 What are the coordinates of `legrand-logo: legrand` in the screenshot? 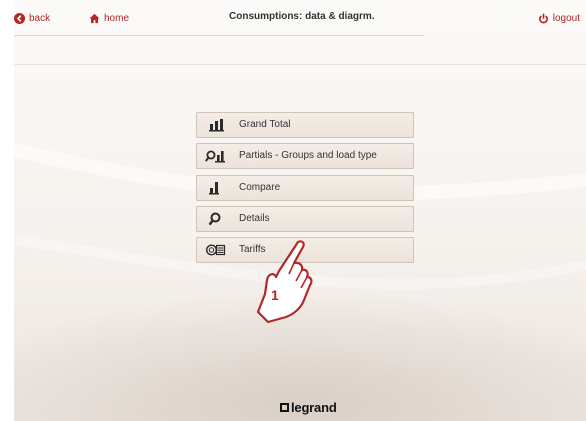 It's located at (308, 407).